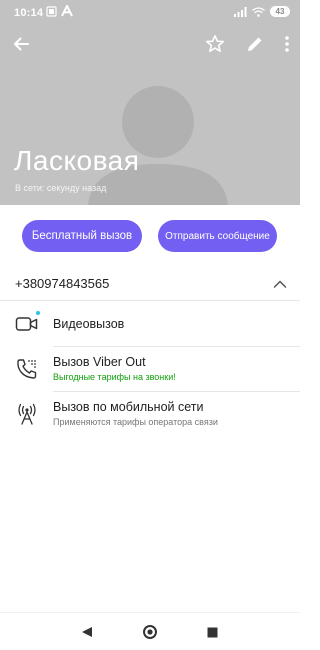 The width and height of the screenshot is (320, 650). Describe the element at coordinates (258, 11) in the screenshot. I see `wifi-icon` at that location.